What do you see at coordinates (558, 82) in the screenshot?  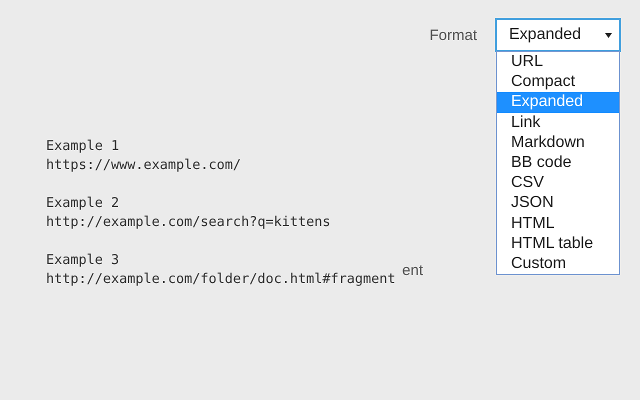 I see `dropdown-option: Compact` at bounding box center [558, 82].